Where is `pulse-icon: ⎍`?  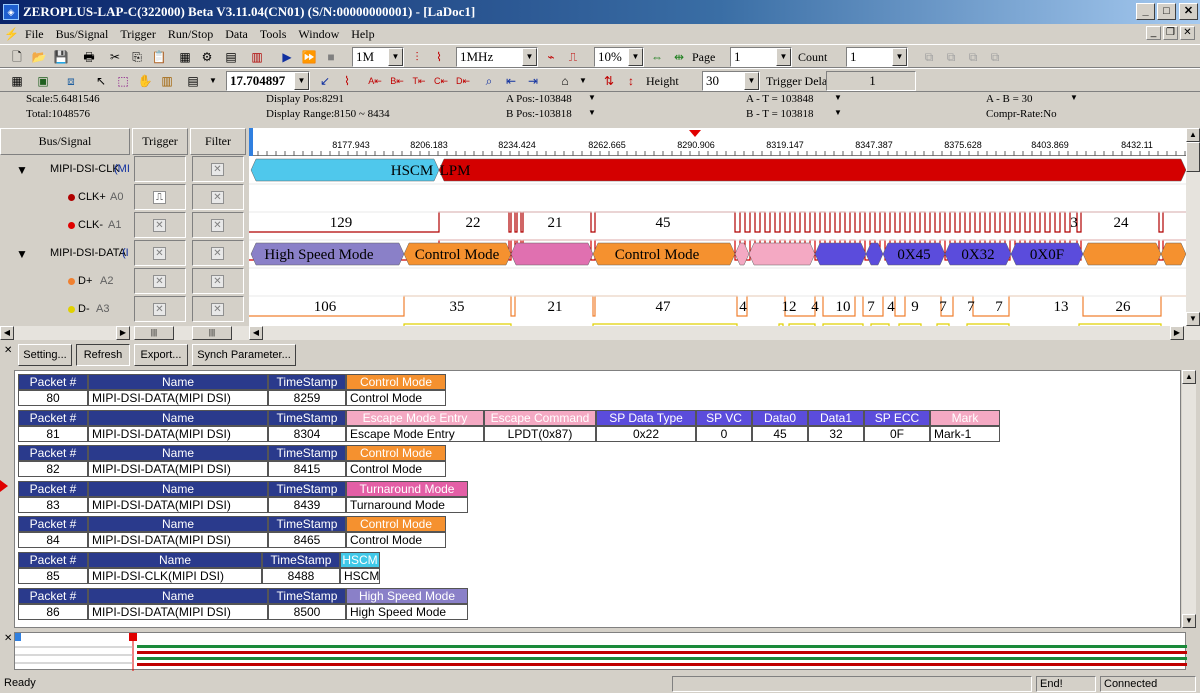 pulse-icon: ⎍ is located at coordinates (573, 57).